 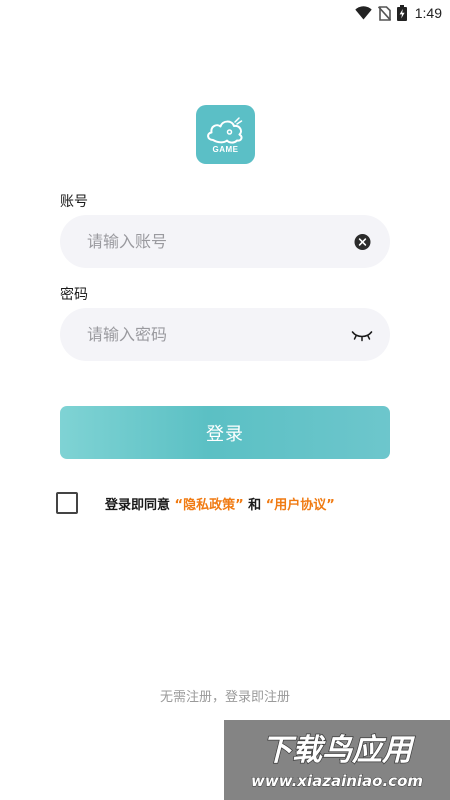 I want to click on wifi-icon, so click(x=363, y=13).